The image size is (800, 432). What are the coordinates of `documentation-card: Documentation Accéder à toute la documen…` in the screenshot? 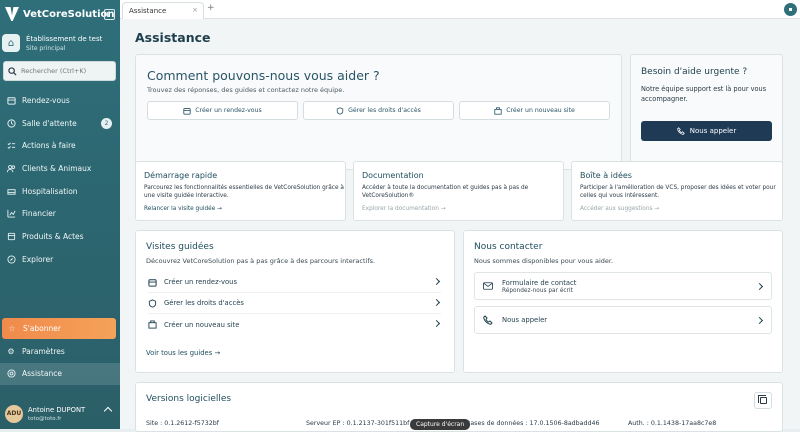 It's located at (458, 191).